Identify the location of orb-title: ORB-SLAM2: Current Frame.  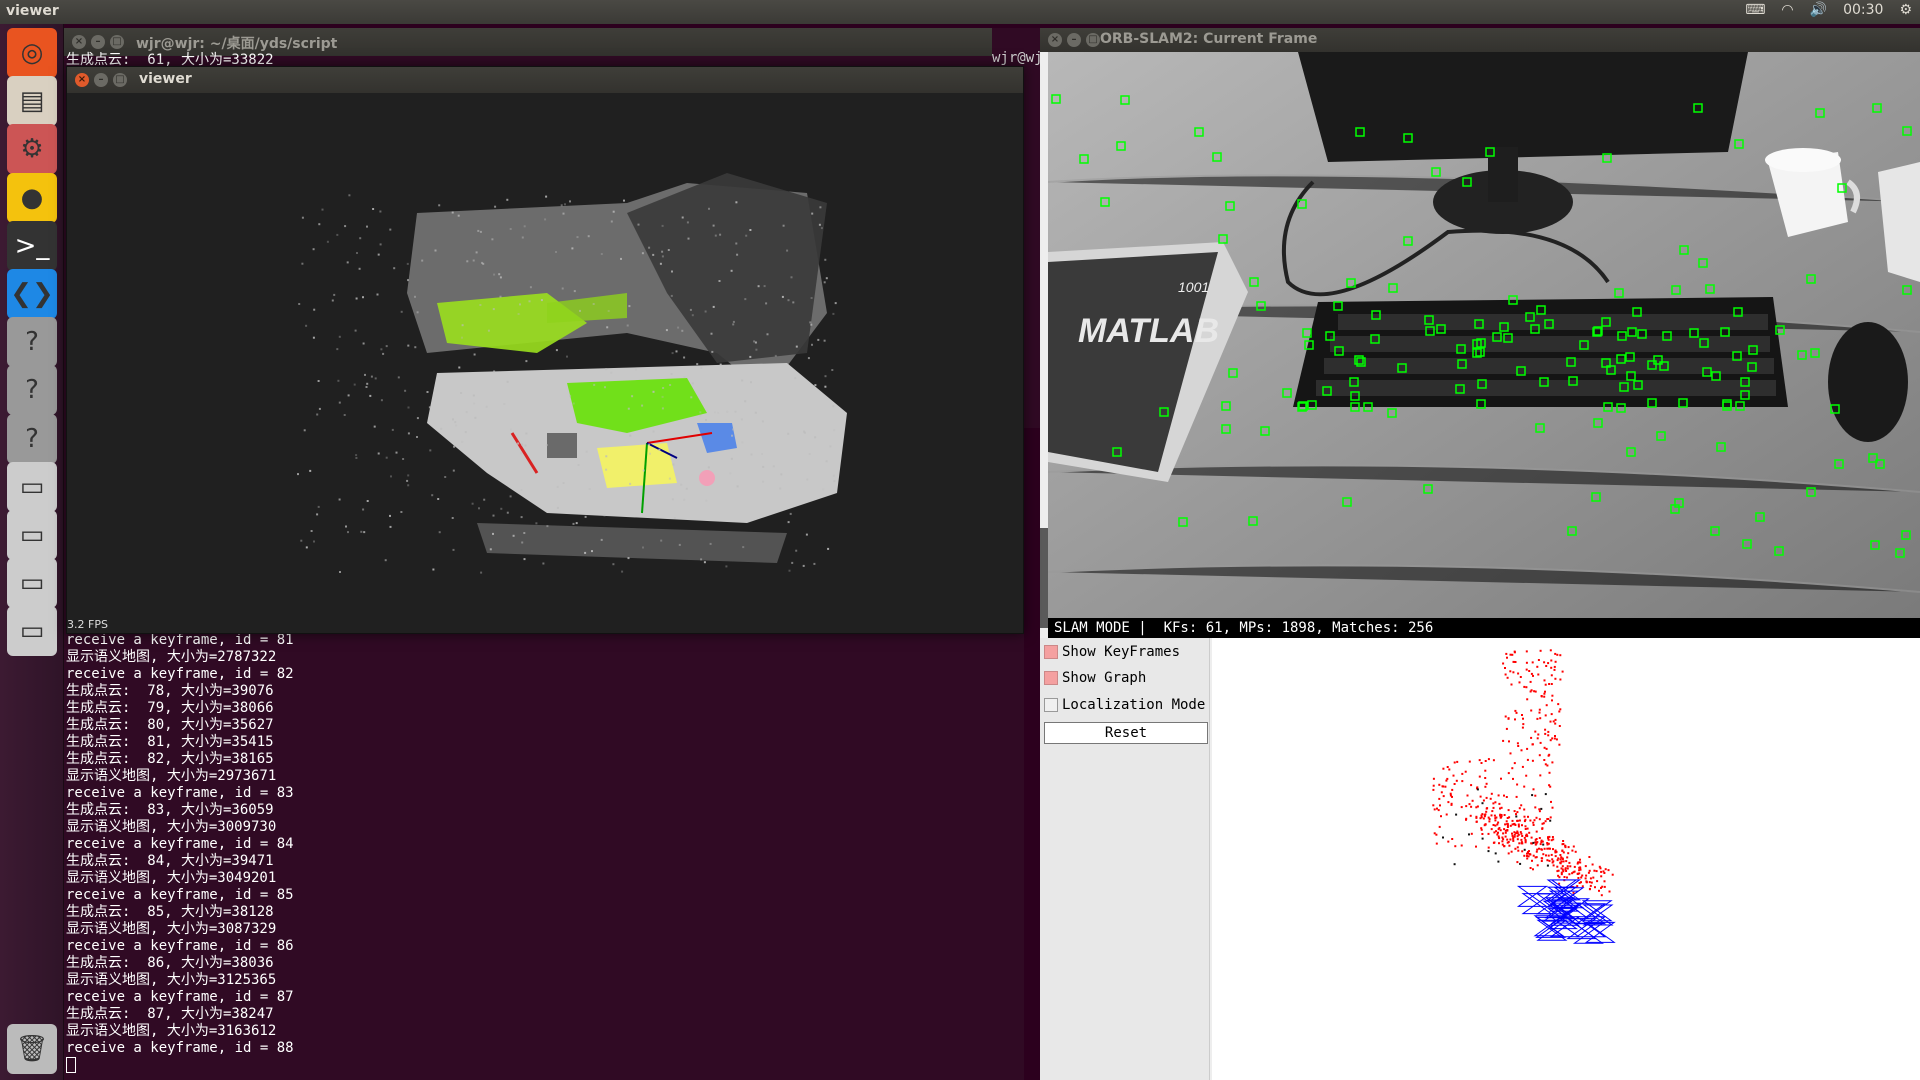
(1209, 39).